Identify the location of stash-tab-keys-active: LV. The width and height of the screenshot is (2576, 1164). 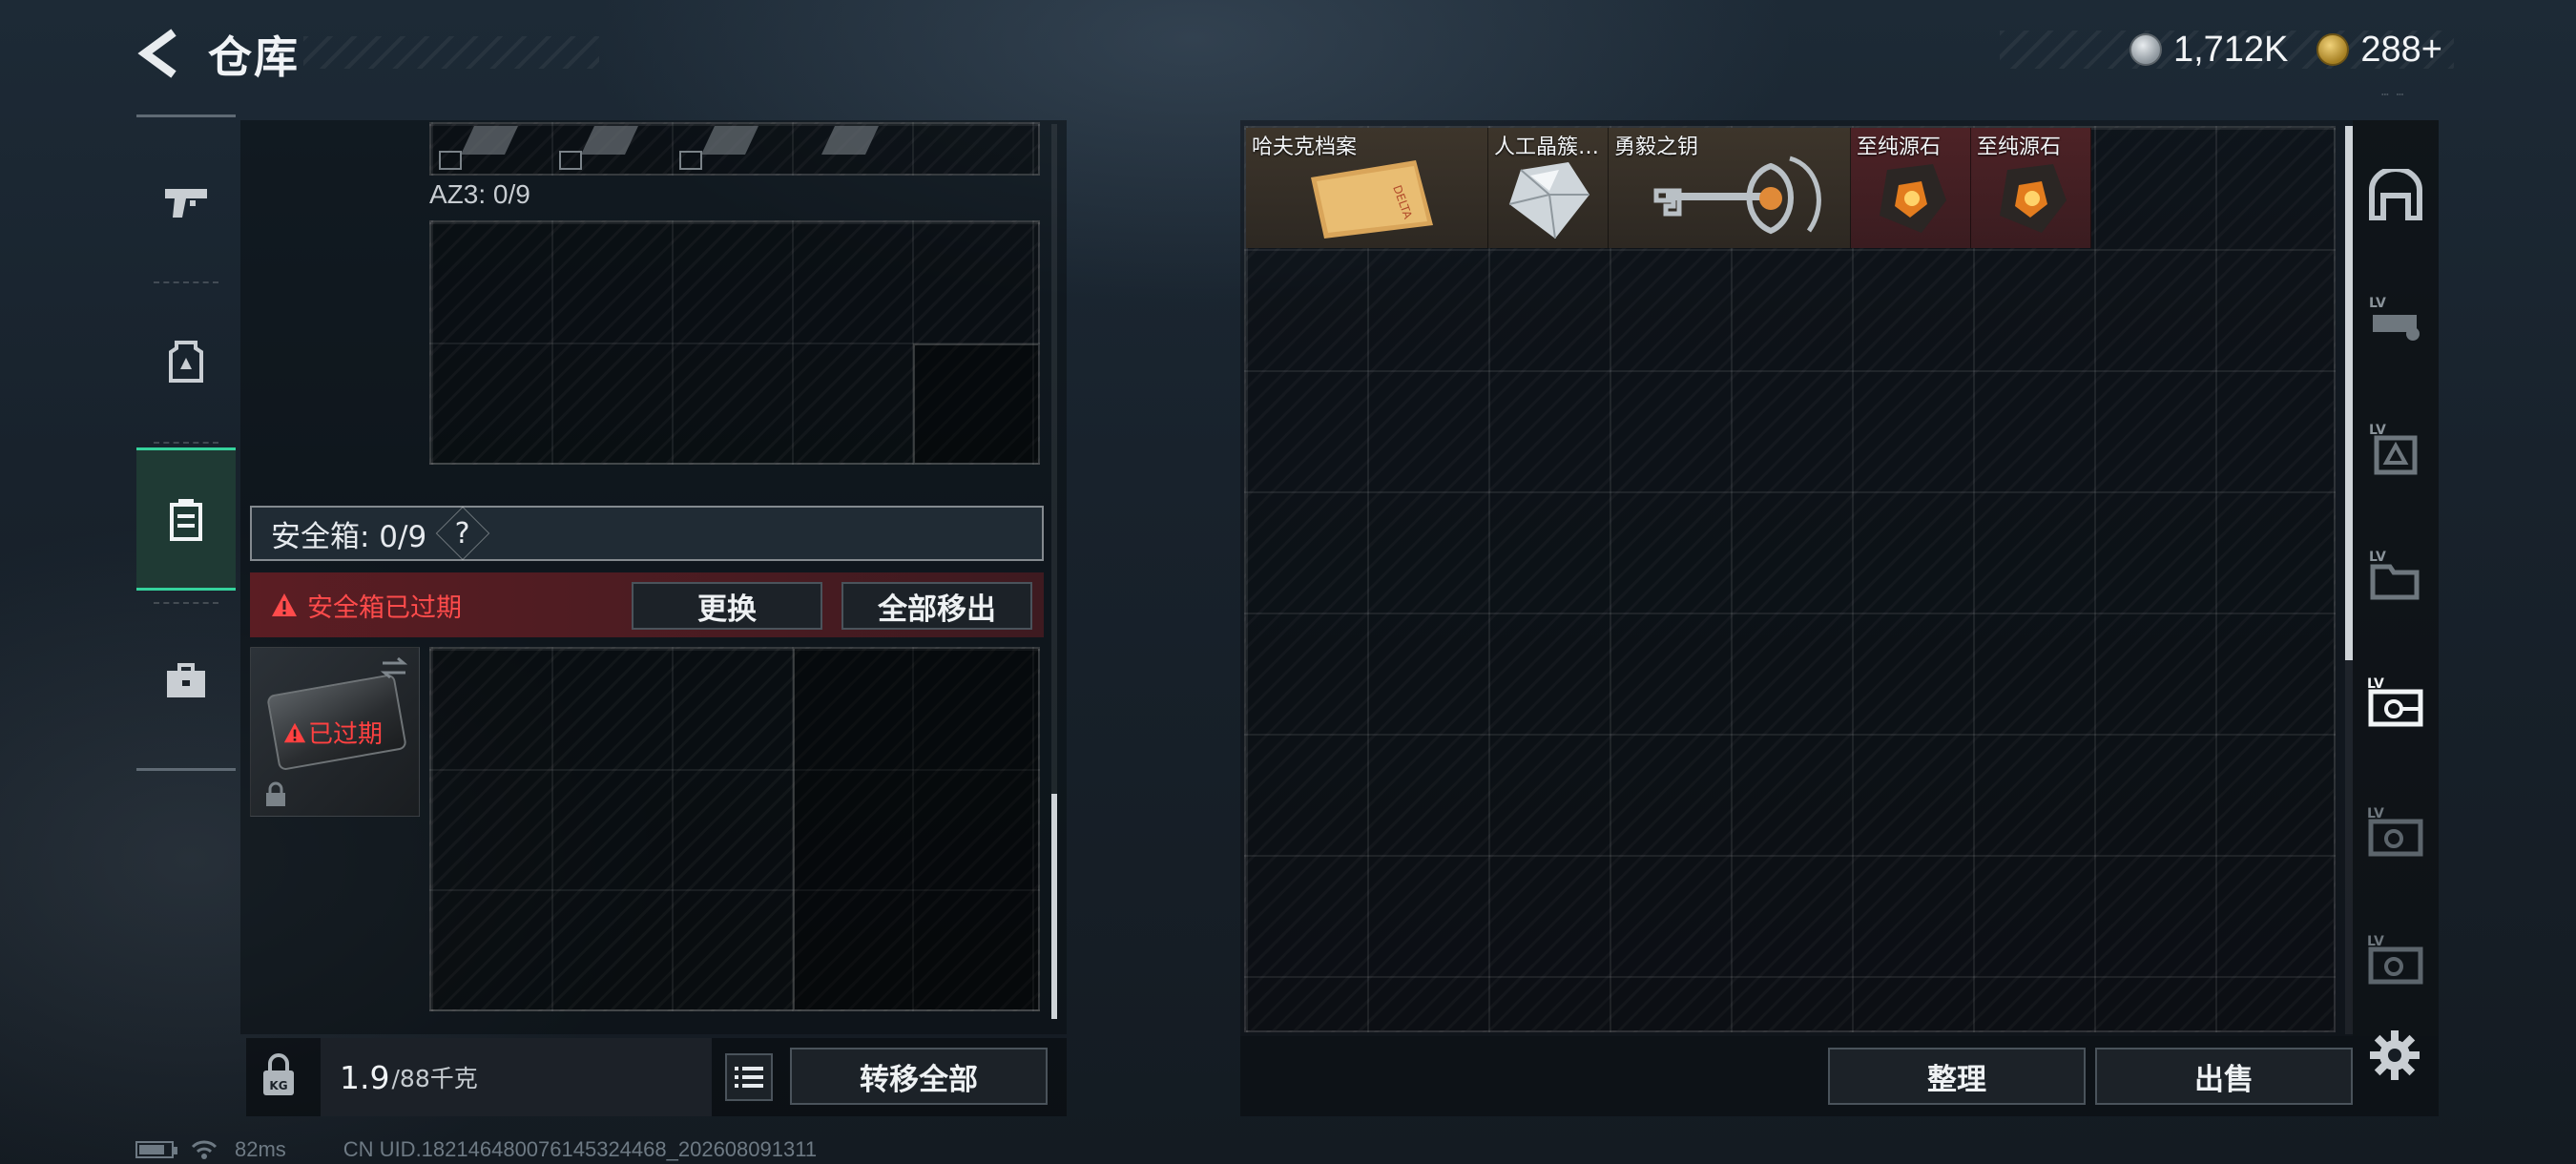
(2396, 703).